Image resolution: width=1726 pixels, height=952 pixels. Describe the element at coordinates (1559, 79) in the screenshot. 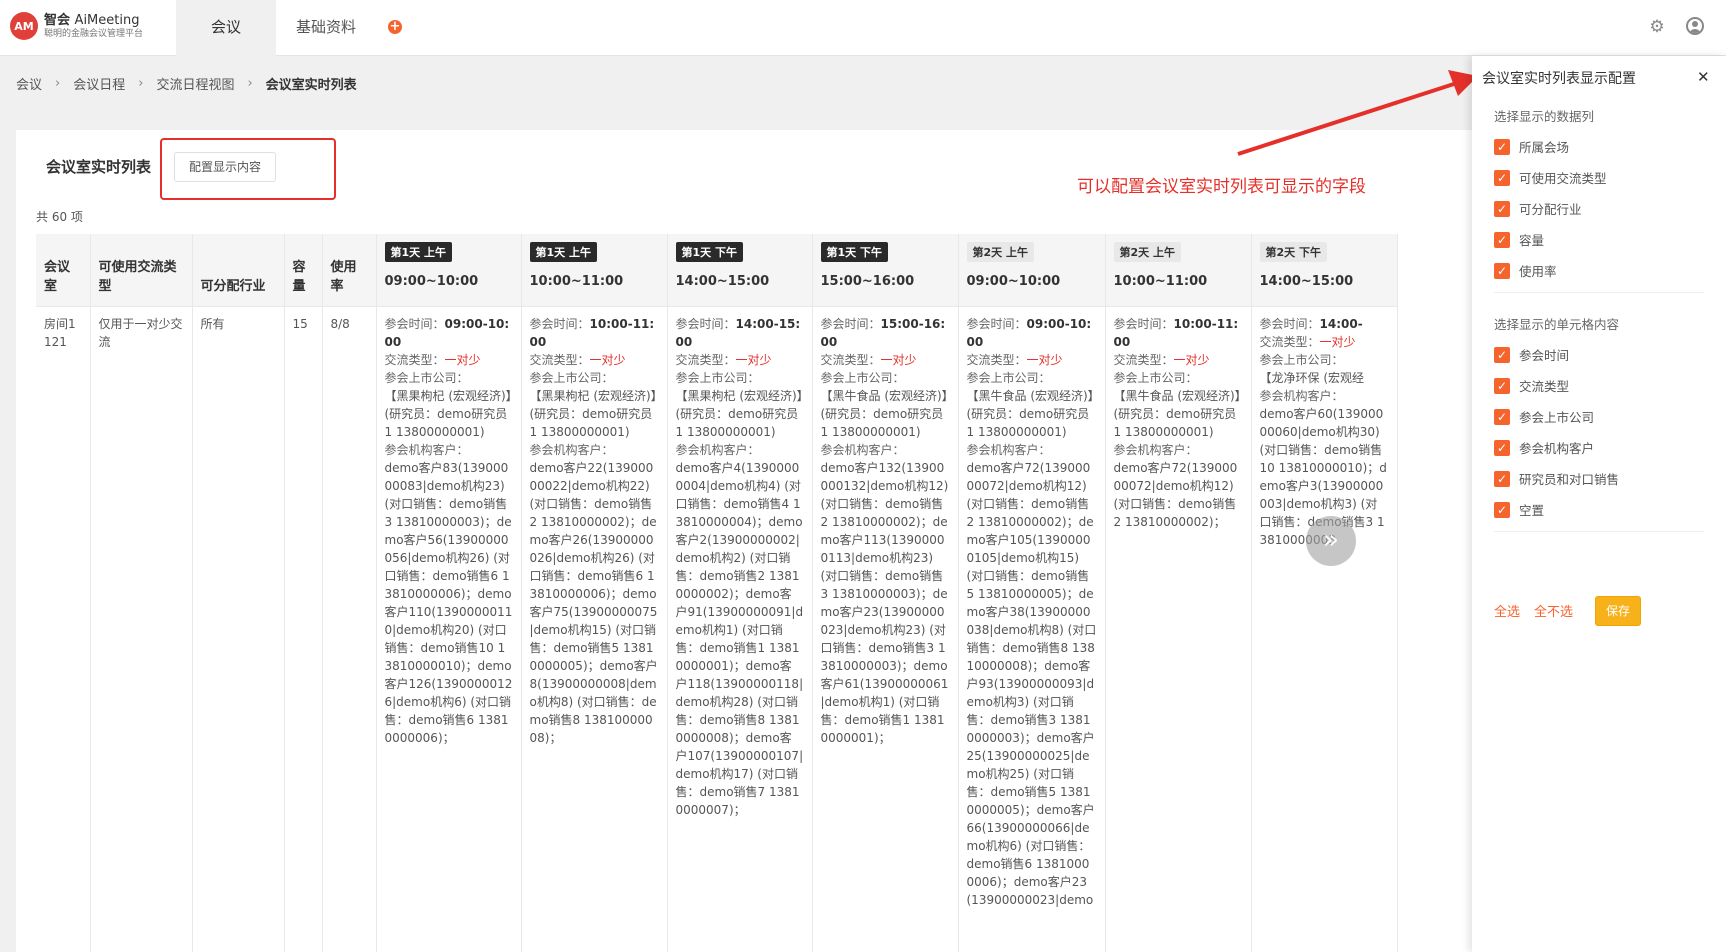

I see `panel-title: 会议室实时列表显示配置` at that location.